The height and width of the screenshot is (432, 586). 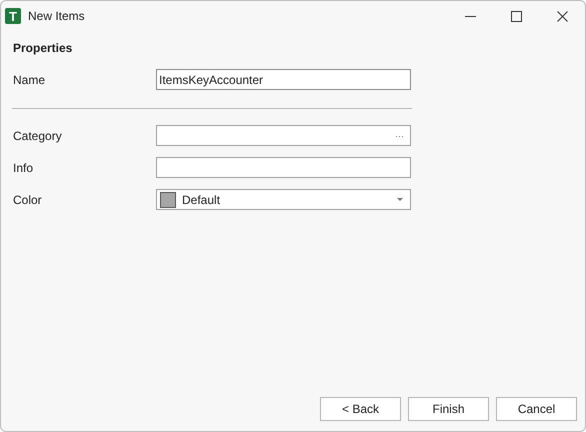 I want to click on dropdown-value: Default, so click(x=202, y=199).